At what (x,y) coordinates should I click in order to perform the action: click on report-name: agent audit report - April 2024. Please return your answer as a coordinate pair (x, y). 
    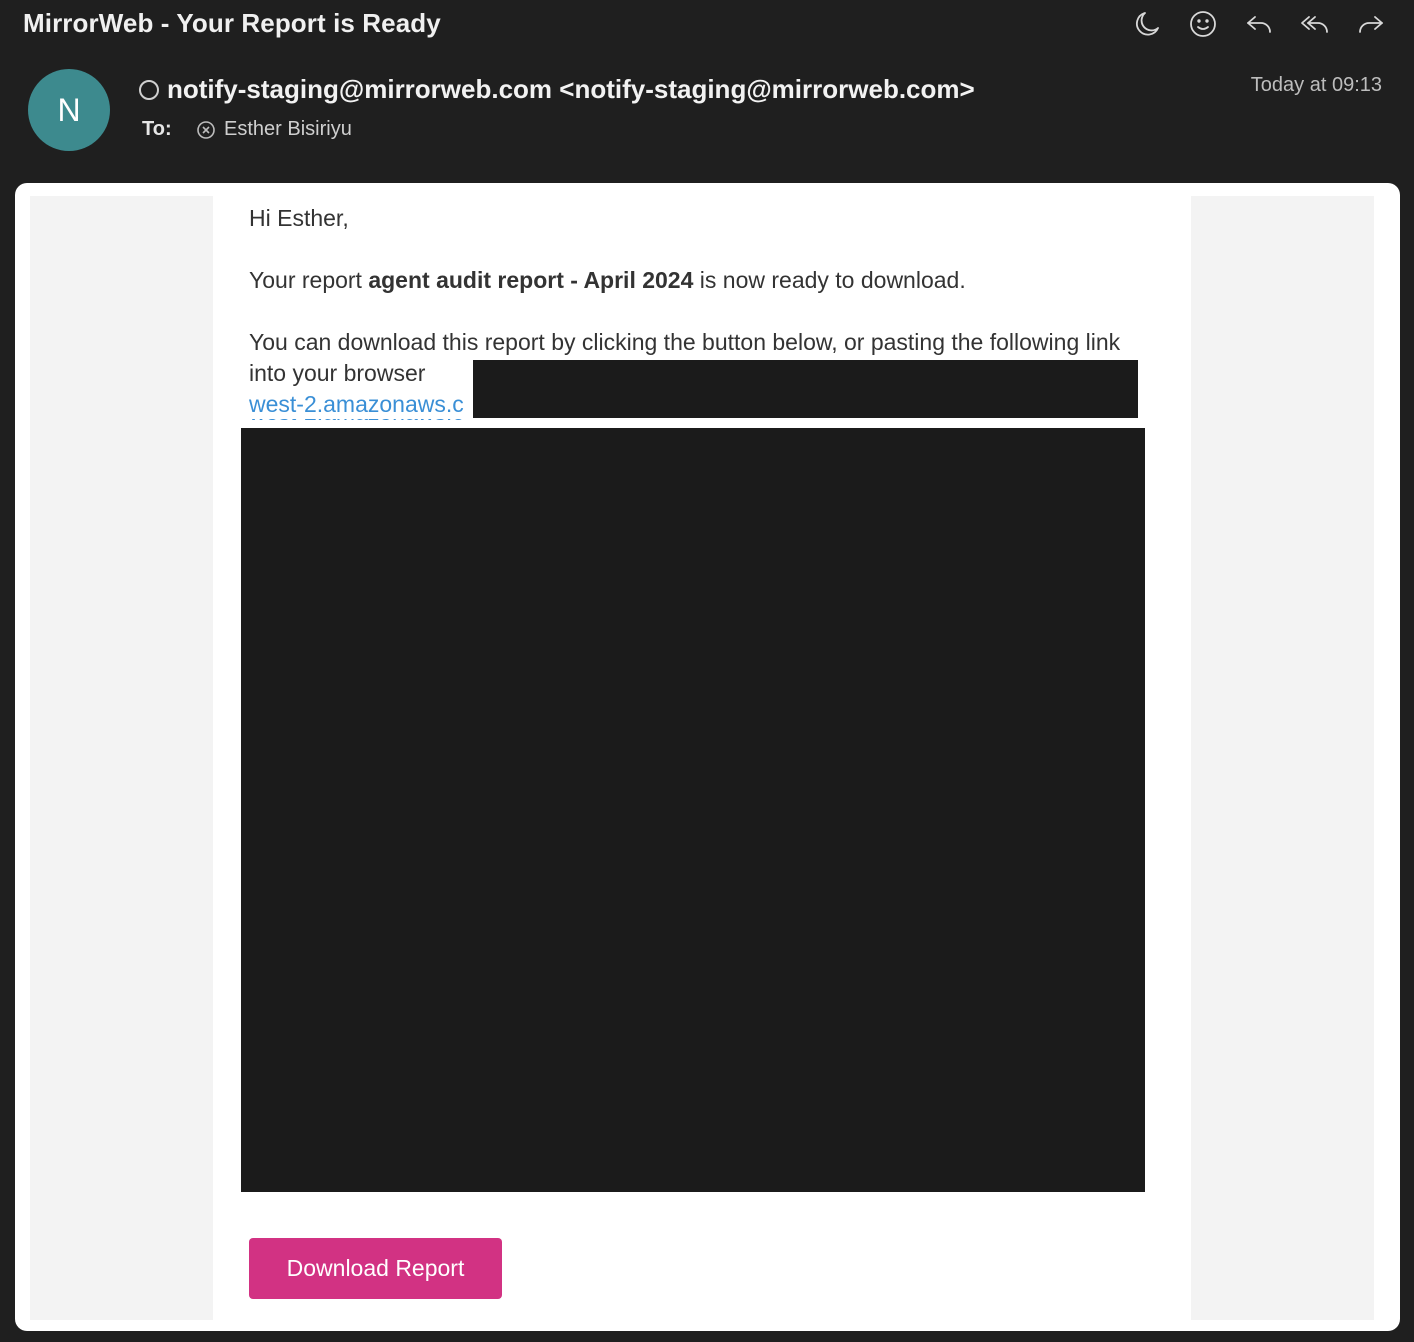
    Looking at the image, I should click on (531, 280).